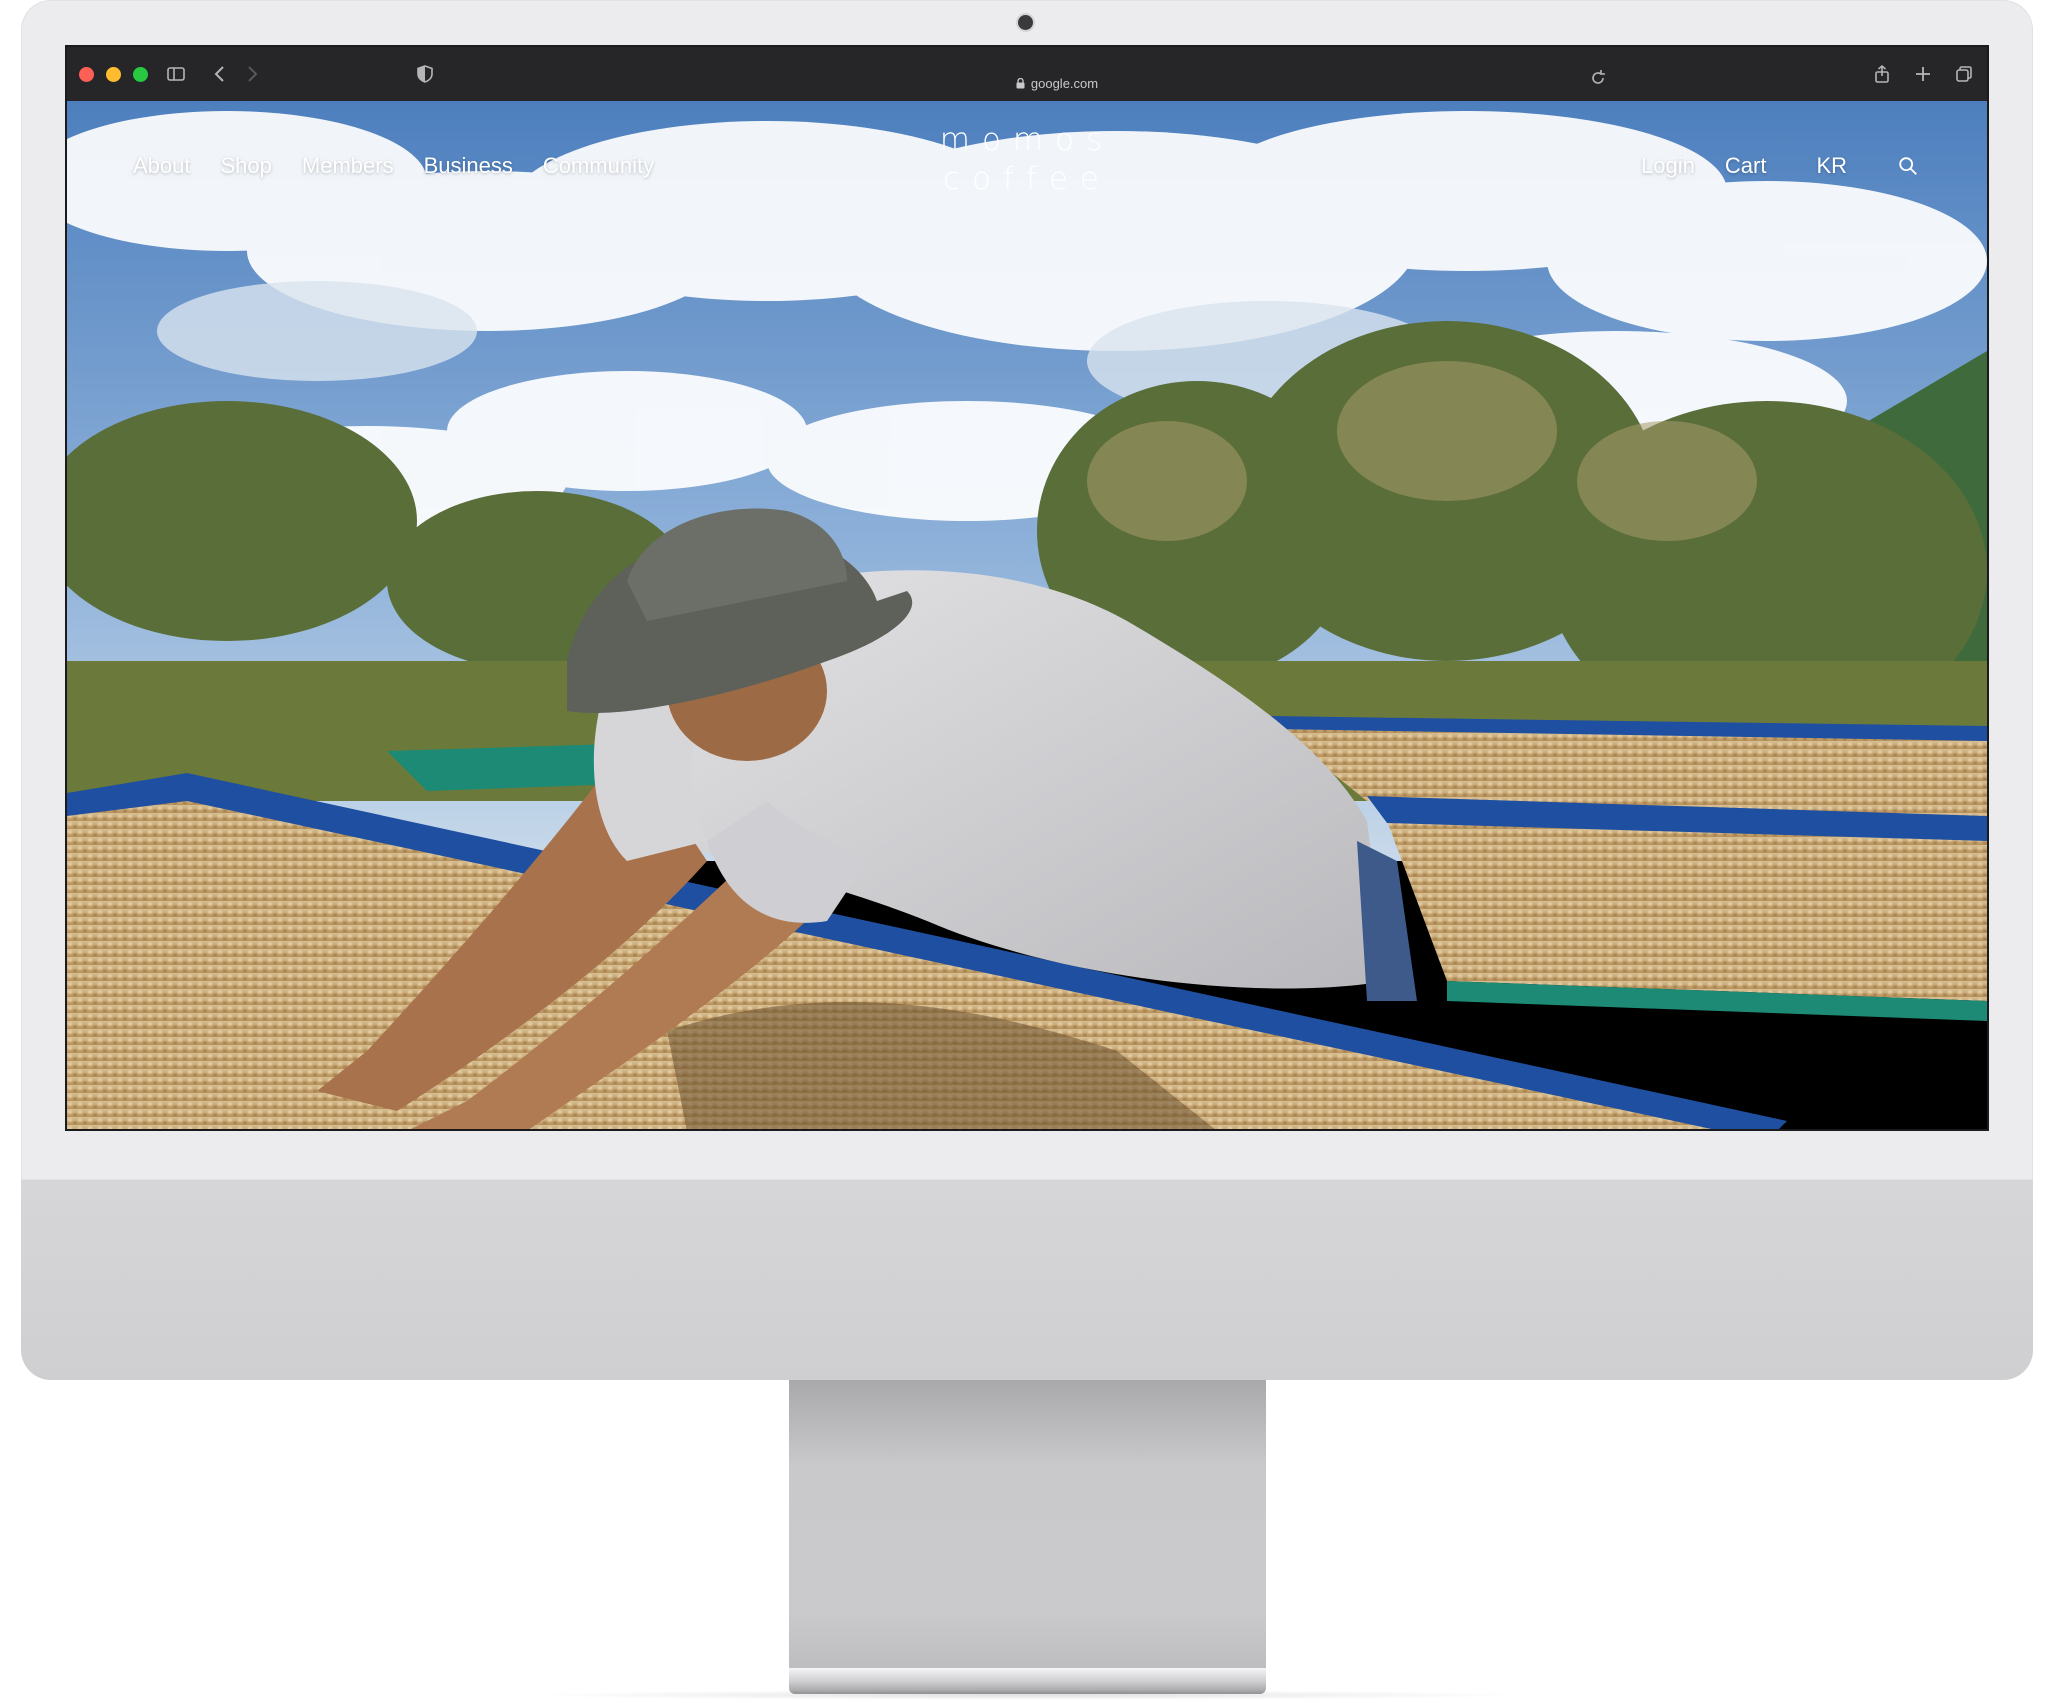 This screenshot has width=2054, height=1704. What do you see at coordinates (246, 166) in the screenshot?
I see `nav-shop: Shop` at bounding box center [246, 166].